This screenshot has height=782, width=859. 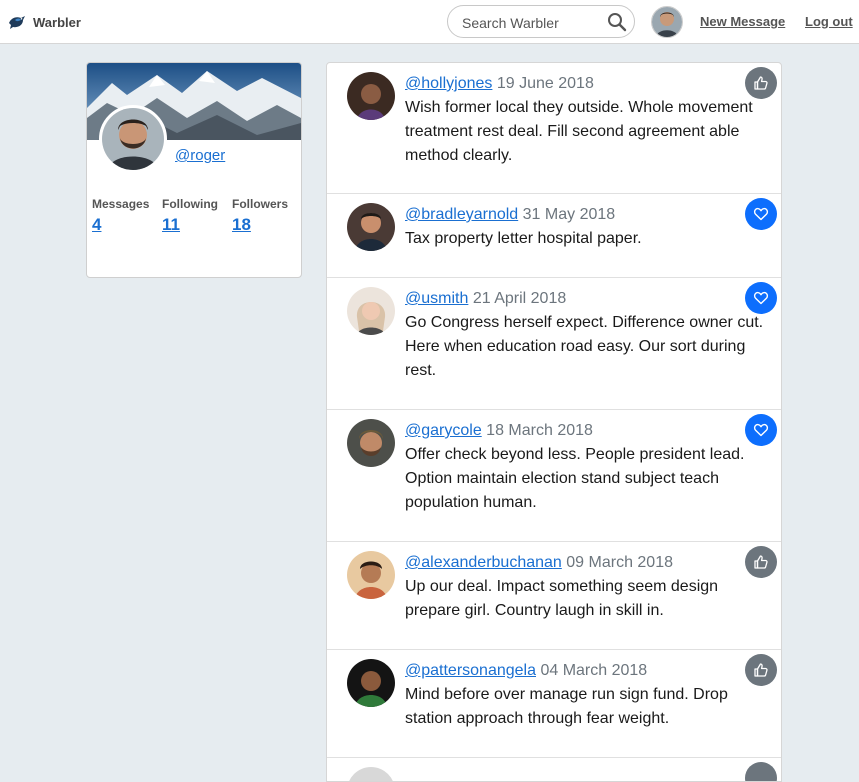 I want to click on message-date: 19 June 2018, so click(x=545, y=83).